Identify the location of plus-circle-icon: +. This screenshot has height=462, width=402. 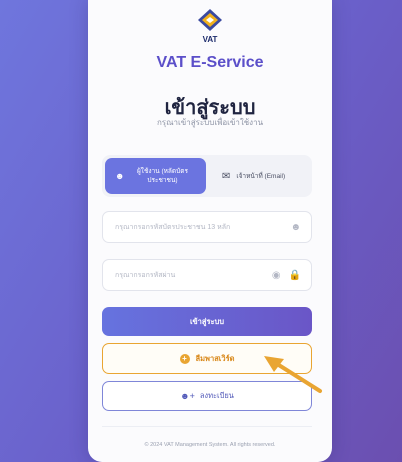
(184, 358).